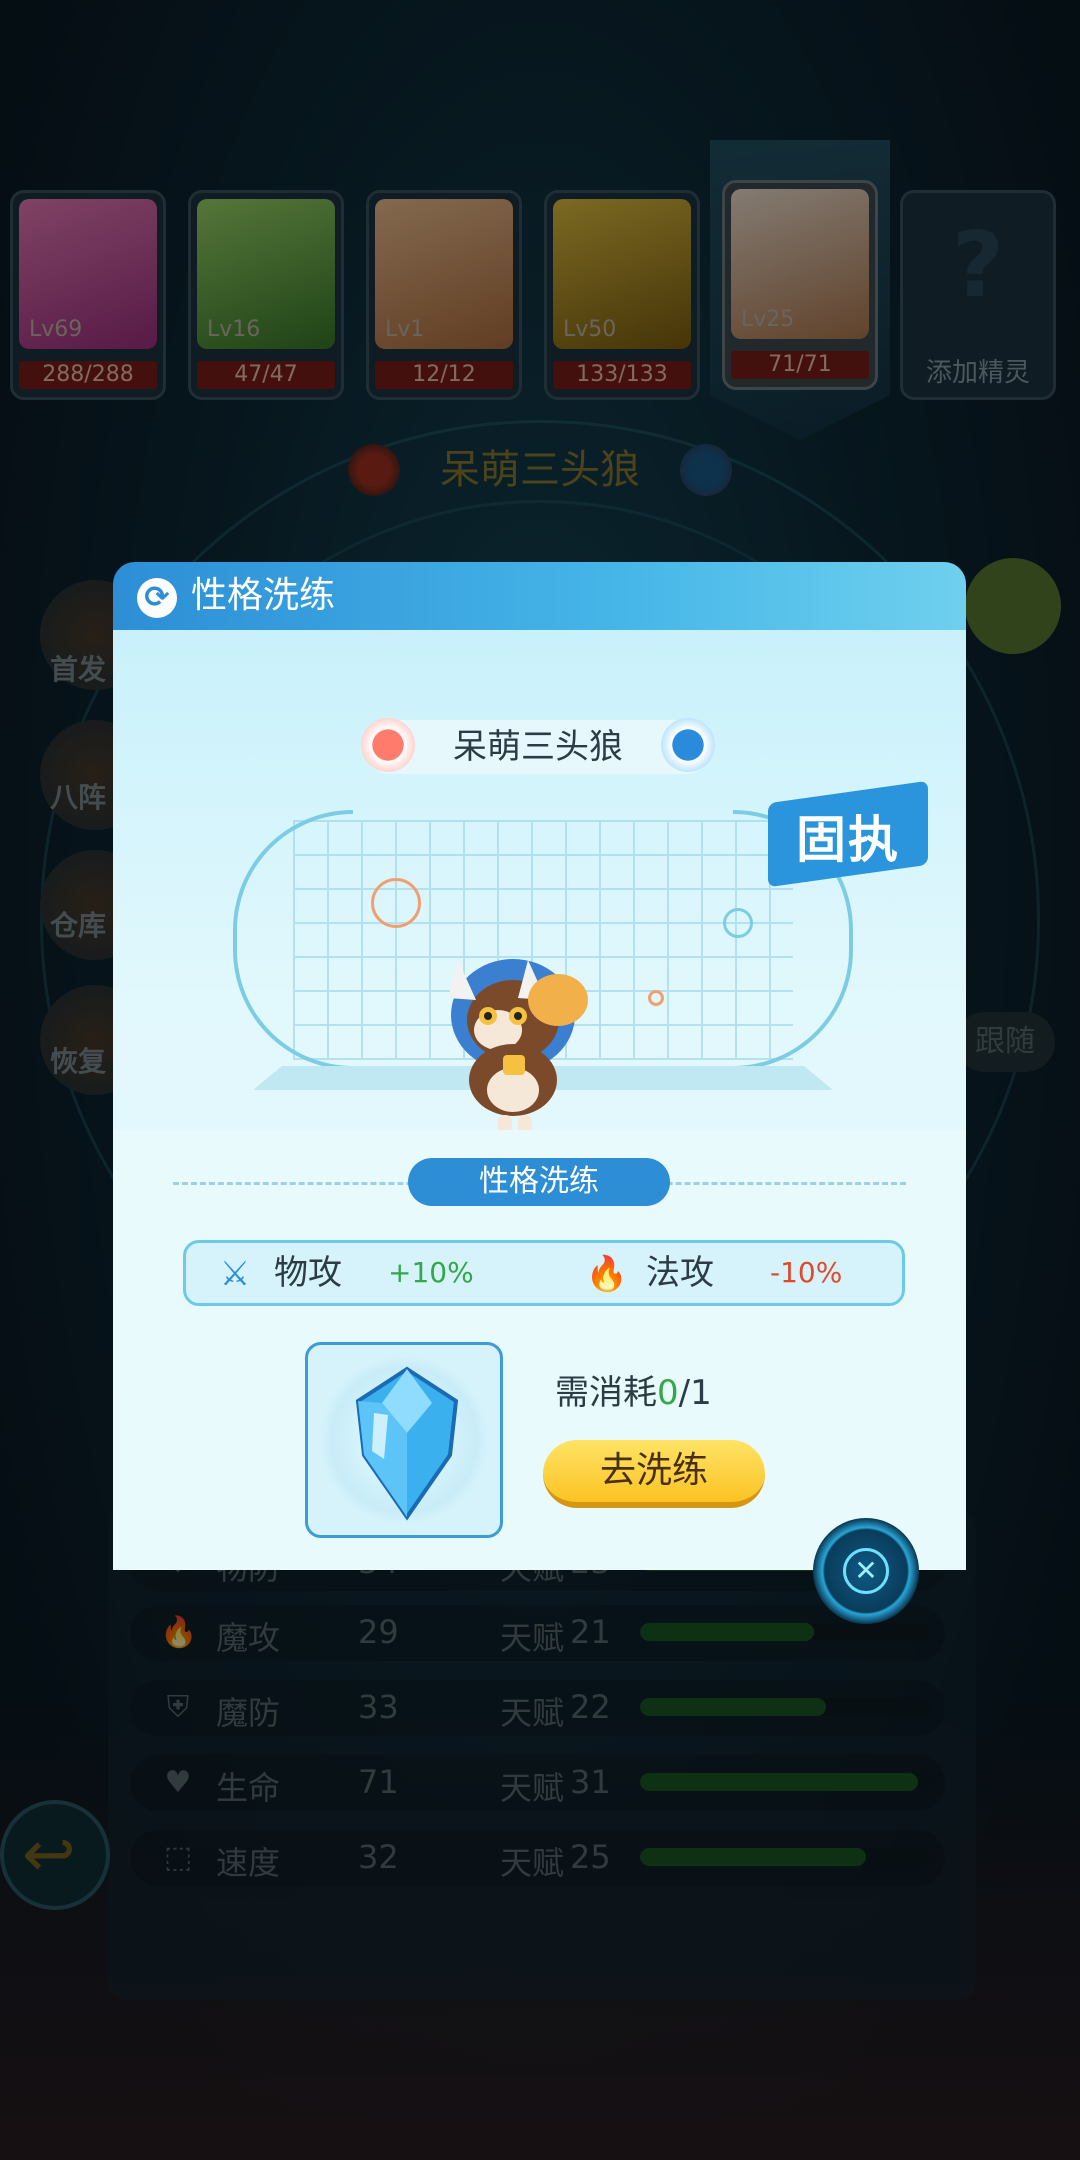 This screenshot has height=2160, width=1080. What do you see at coordinates (518, 1048) in the screenshot?
I see `pet-sprite` at bounding box center [518, 1048].